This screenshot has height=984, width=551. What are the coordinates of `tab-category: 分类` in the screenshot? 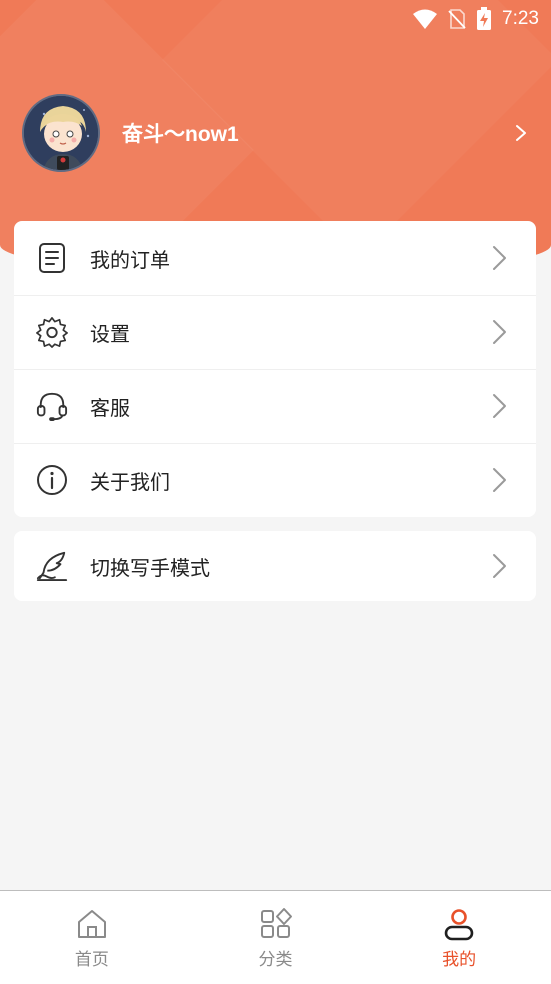 It's located at (276, 937).